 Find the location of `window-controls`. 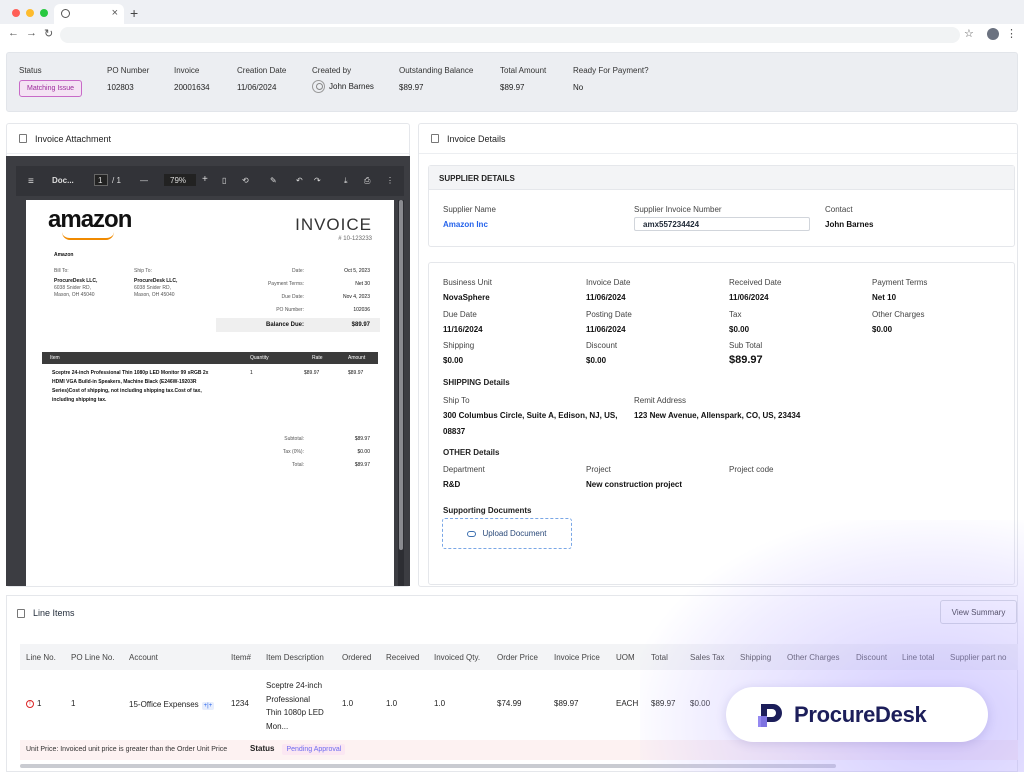

window-controls is located at coordinates (30, 13).